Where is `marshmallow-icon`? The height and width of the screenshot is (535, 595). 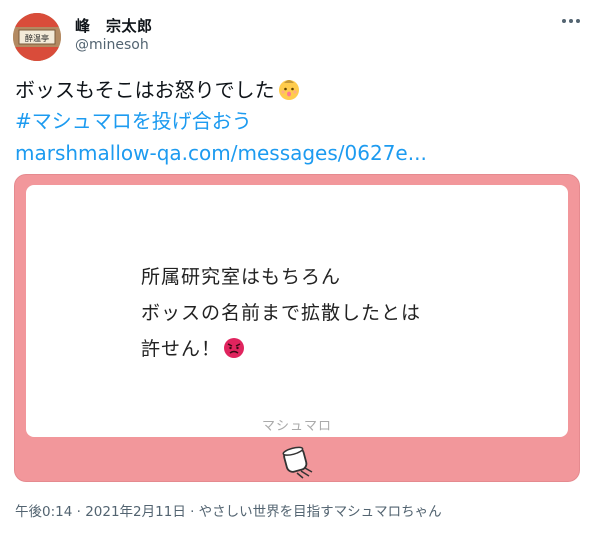 marshmallow-icon is located at coordinates (297, 461).